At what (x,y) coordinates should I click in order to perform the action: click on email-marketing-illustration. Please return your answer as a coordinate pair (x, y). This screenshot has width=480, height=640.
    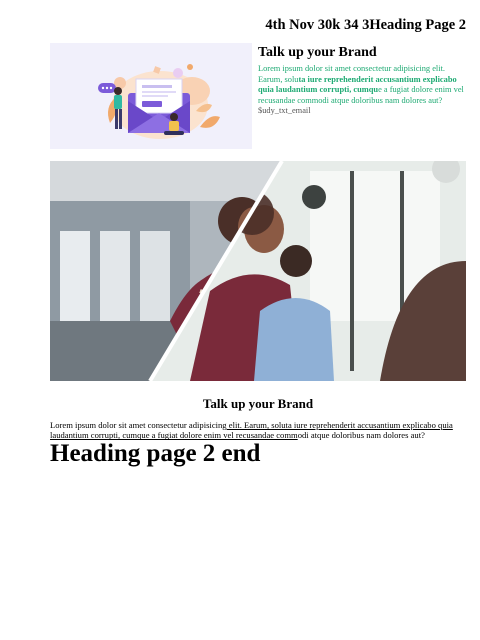
    Looking at the image, I should click on (151, 96).